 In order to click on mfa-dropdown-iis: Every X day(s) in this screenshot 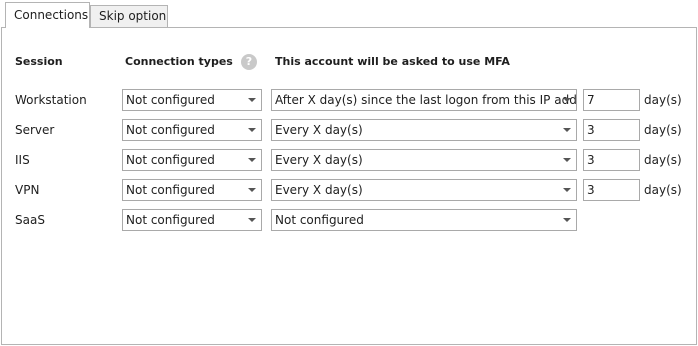, I will do `click(424, 160)`.